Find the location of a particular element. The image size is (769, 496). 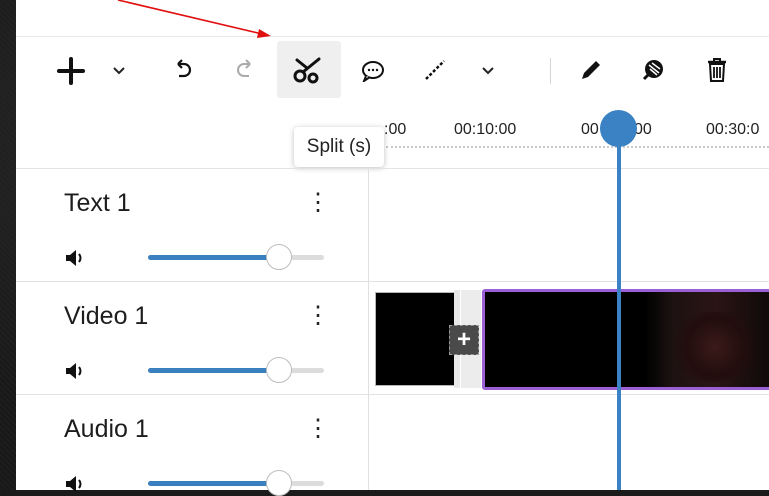

annotation-arrow is located at coordinates (194, 19).